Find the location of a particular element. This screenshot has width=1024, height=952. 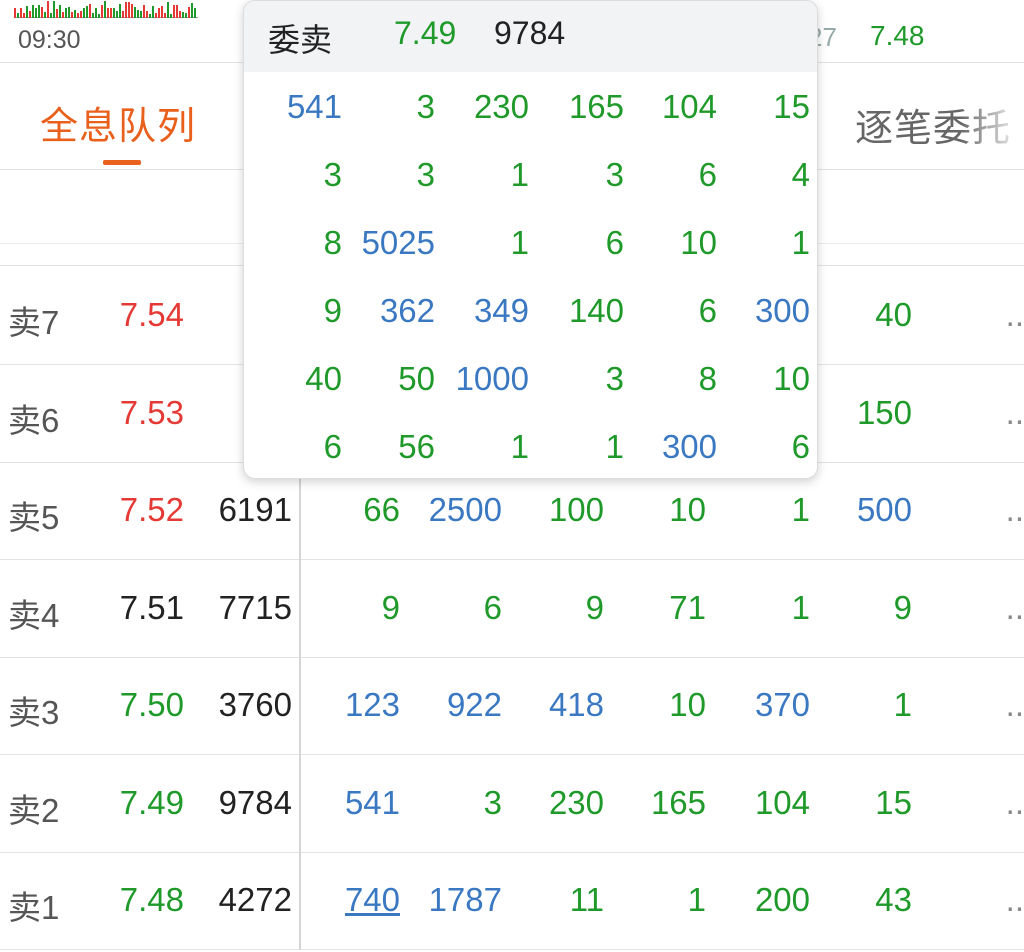

tab-full-queue: 全息队列 is located at coordinates (118, 122).